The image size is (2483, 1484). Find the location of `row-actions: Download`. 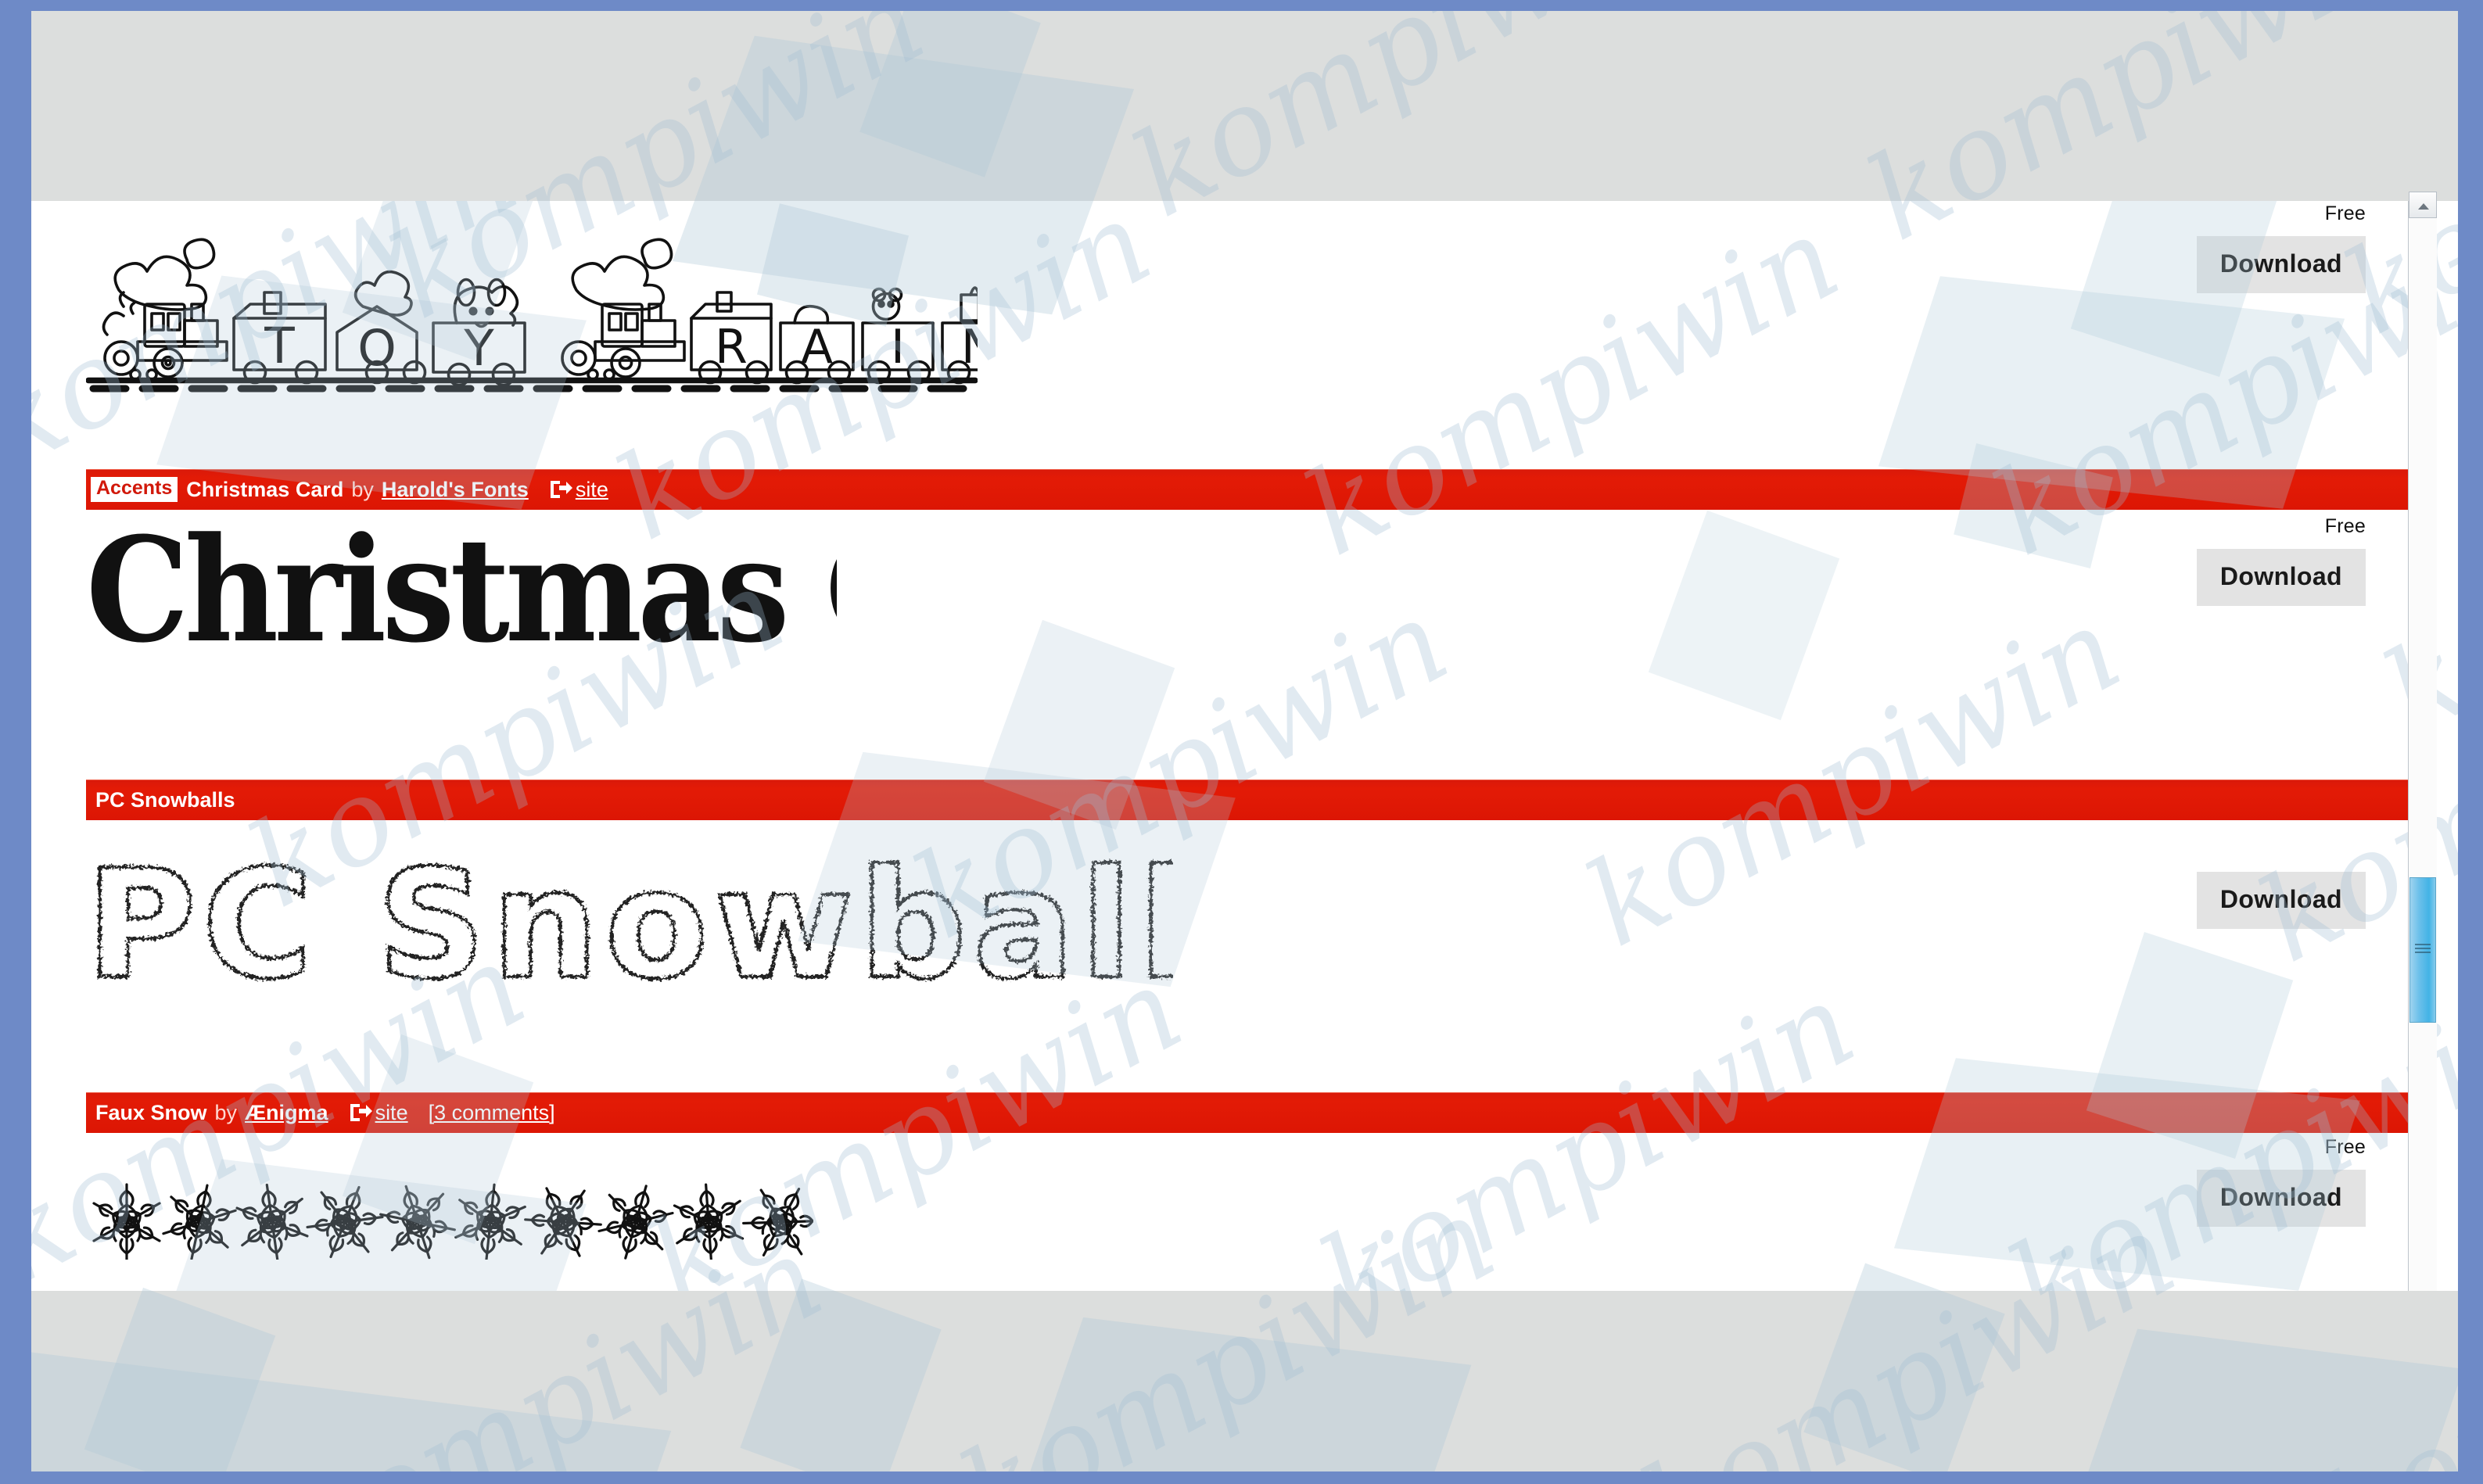

row-actions: Download is located at coordinates (2240, 894).